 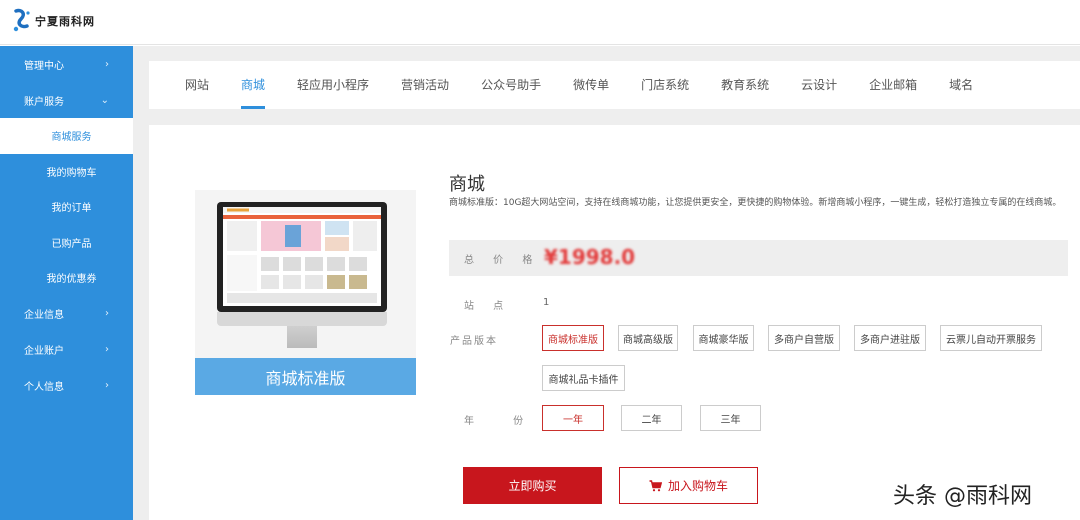 What do you see at coordinates (730, 418) in the screenshot?
I see `year-option-three: 三年` at bounding box center [730, 418].